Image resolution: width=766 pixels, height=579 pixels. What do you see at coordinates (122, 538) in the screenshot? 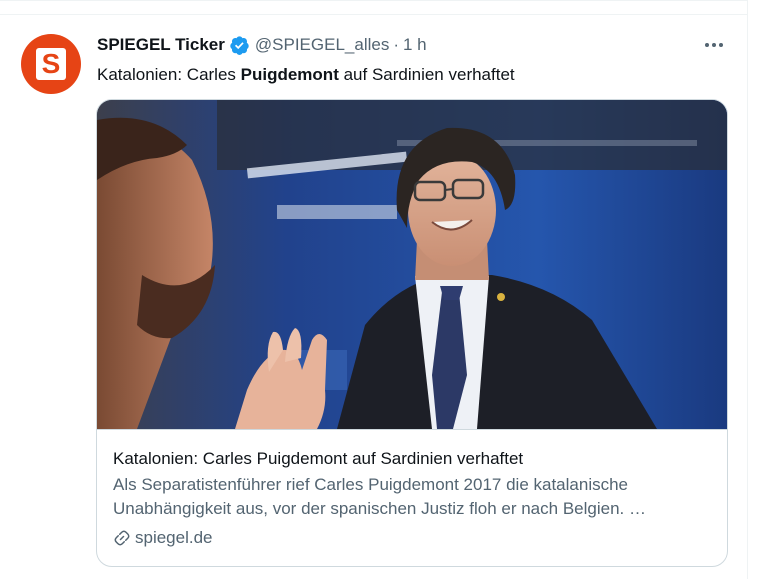
I see `link-icon` at bounding box center [122, 538].